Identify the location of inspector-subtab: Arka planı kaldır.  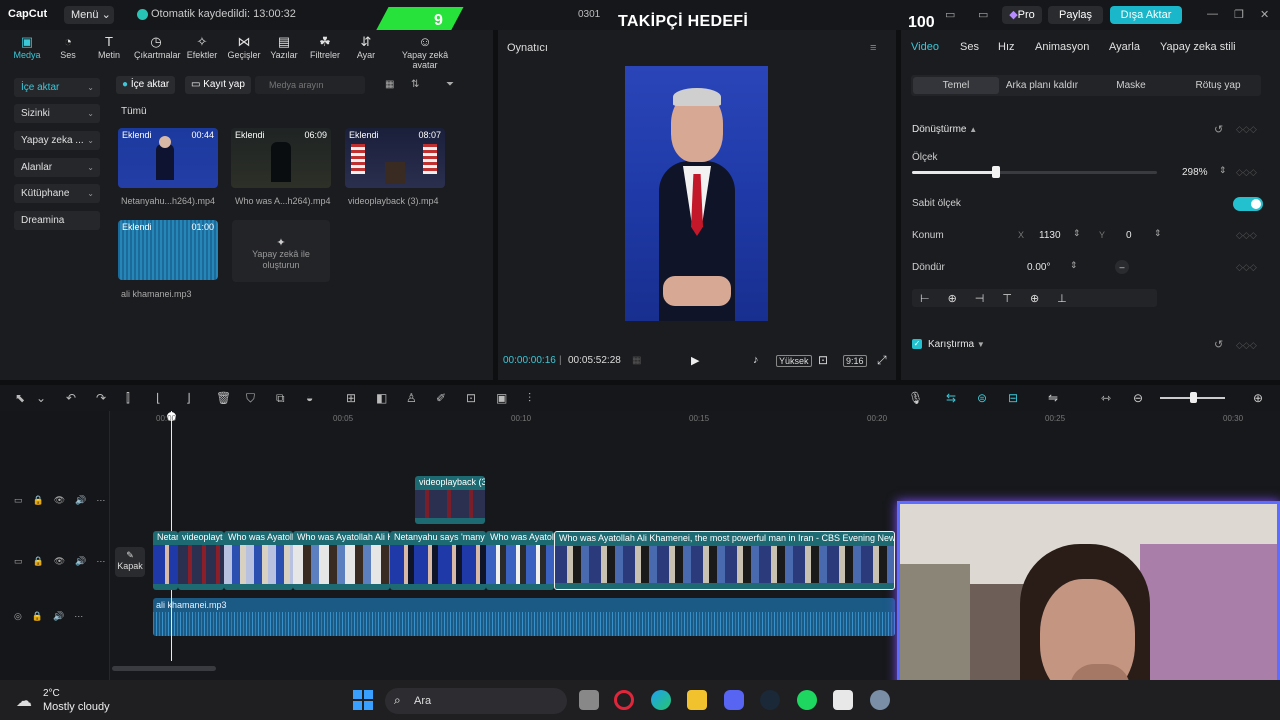
(1042, 85).